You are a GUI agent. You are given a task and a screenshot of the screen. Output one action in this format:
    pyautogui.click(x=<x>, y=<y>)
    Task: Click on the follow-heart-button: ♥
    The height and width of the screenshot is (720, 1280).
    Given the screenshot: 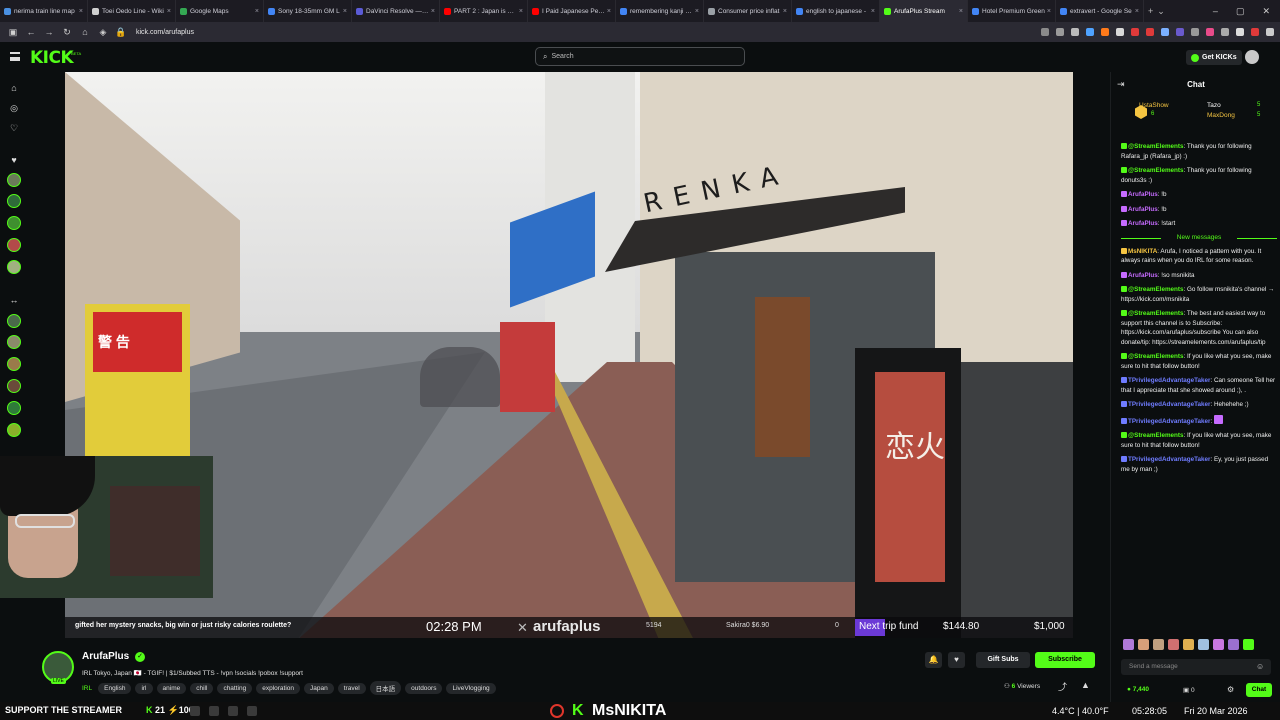 What is the action you would take?
    pyautogui.click(x=956, y=660)
    